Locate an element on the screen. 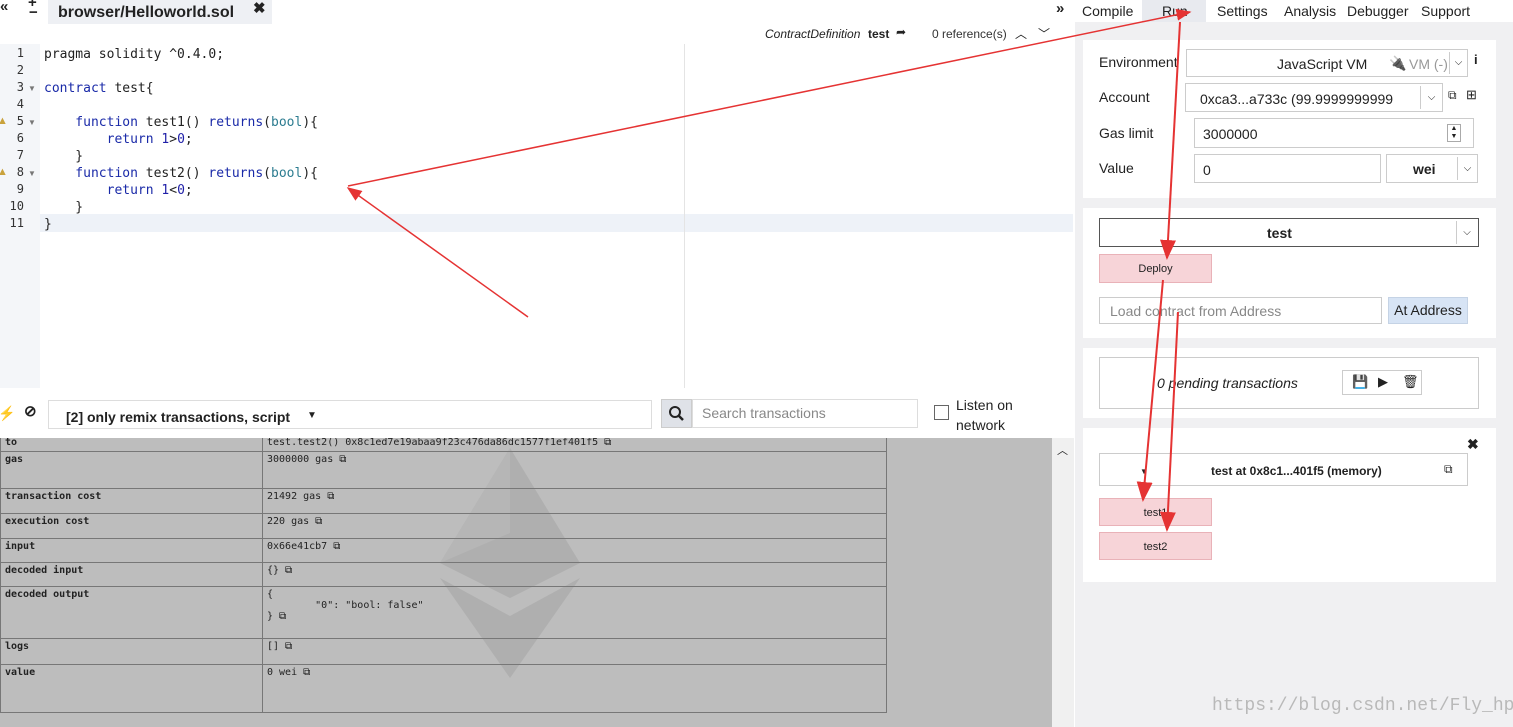  terminal-scrollbar: ︿ is located at coordinates (1063, 582).